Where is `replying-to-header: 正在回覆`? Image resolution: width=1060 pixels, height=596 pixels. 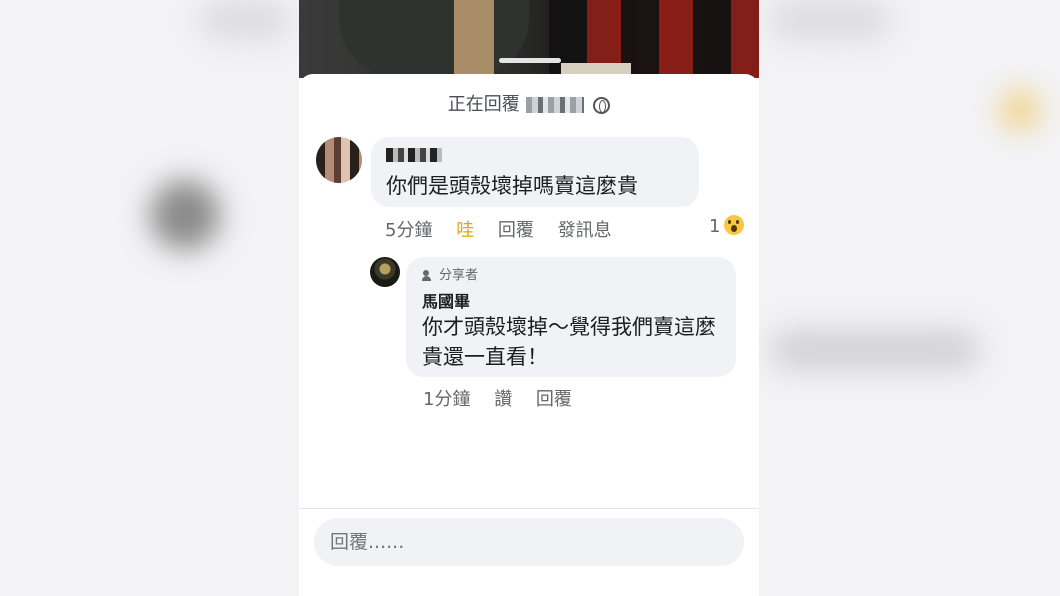 replying-to-header: 正在回覆 is located at coordinates (529, 103).